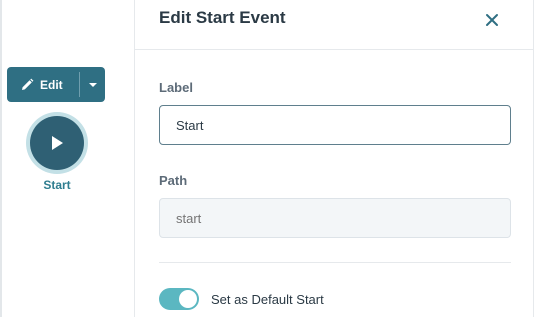  I want to click on path-field-title: Path, so click(173, 180).